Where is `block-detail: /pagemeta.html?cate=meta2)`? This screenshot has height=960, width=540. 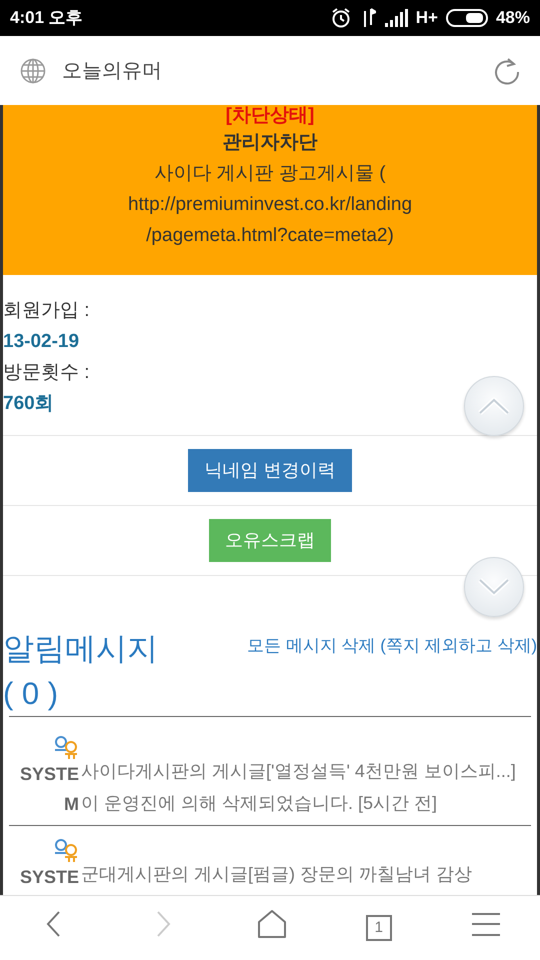 block-detail: /pagemeta.html?cate=meta2) is located at coordinates (270, 236).